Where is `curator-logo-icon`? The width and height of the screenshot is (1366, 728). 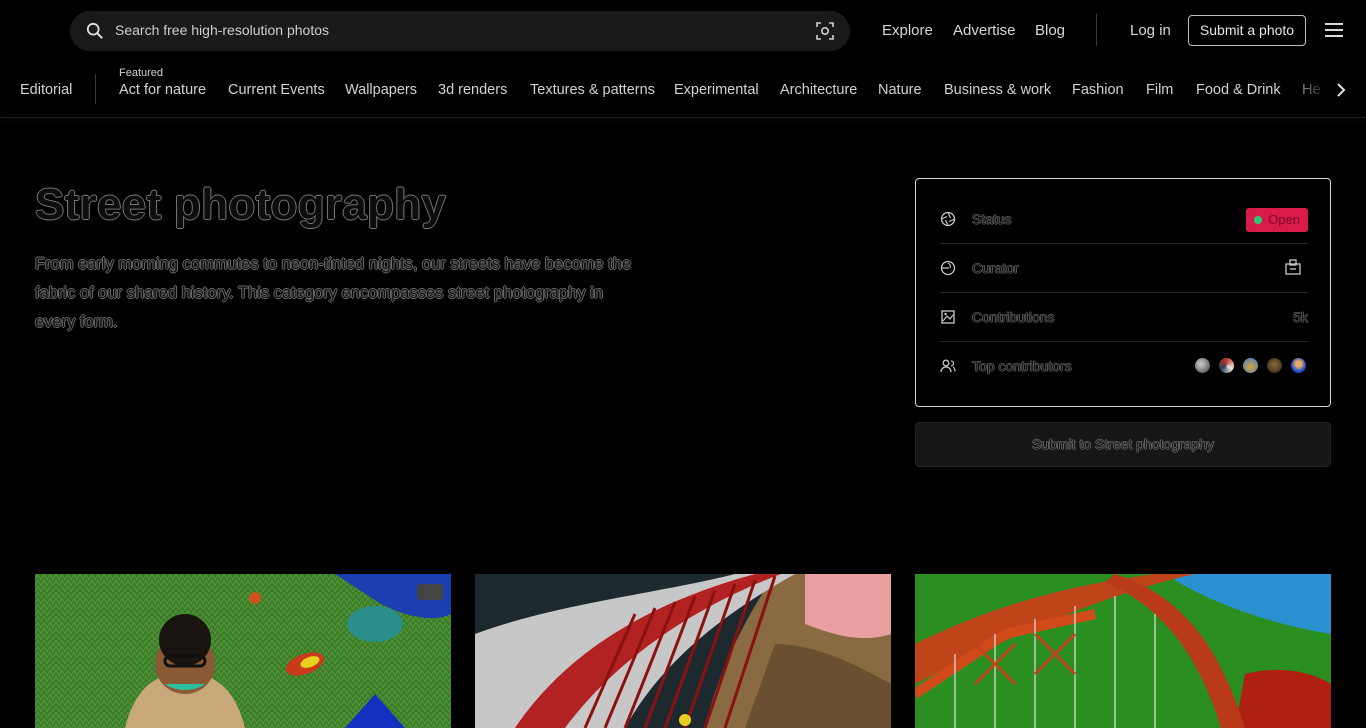 curator-logo-icon is located at coordinates (1293, 267).